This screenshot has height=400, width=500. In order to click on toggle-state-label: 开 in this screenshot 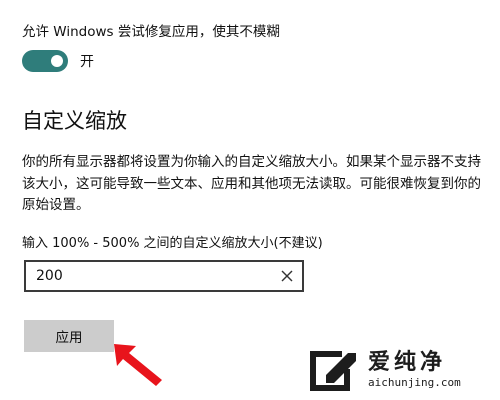, I will do `click(87, 62)`.